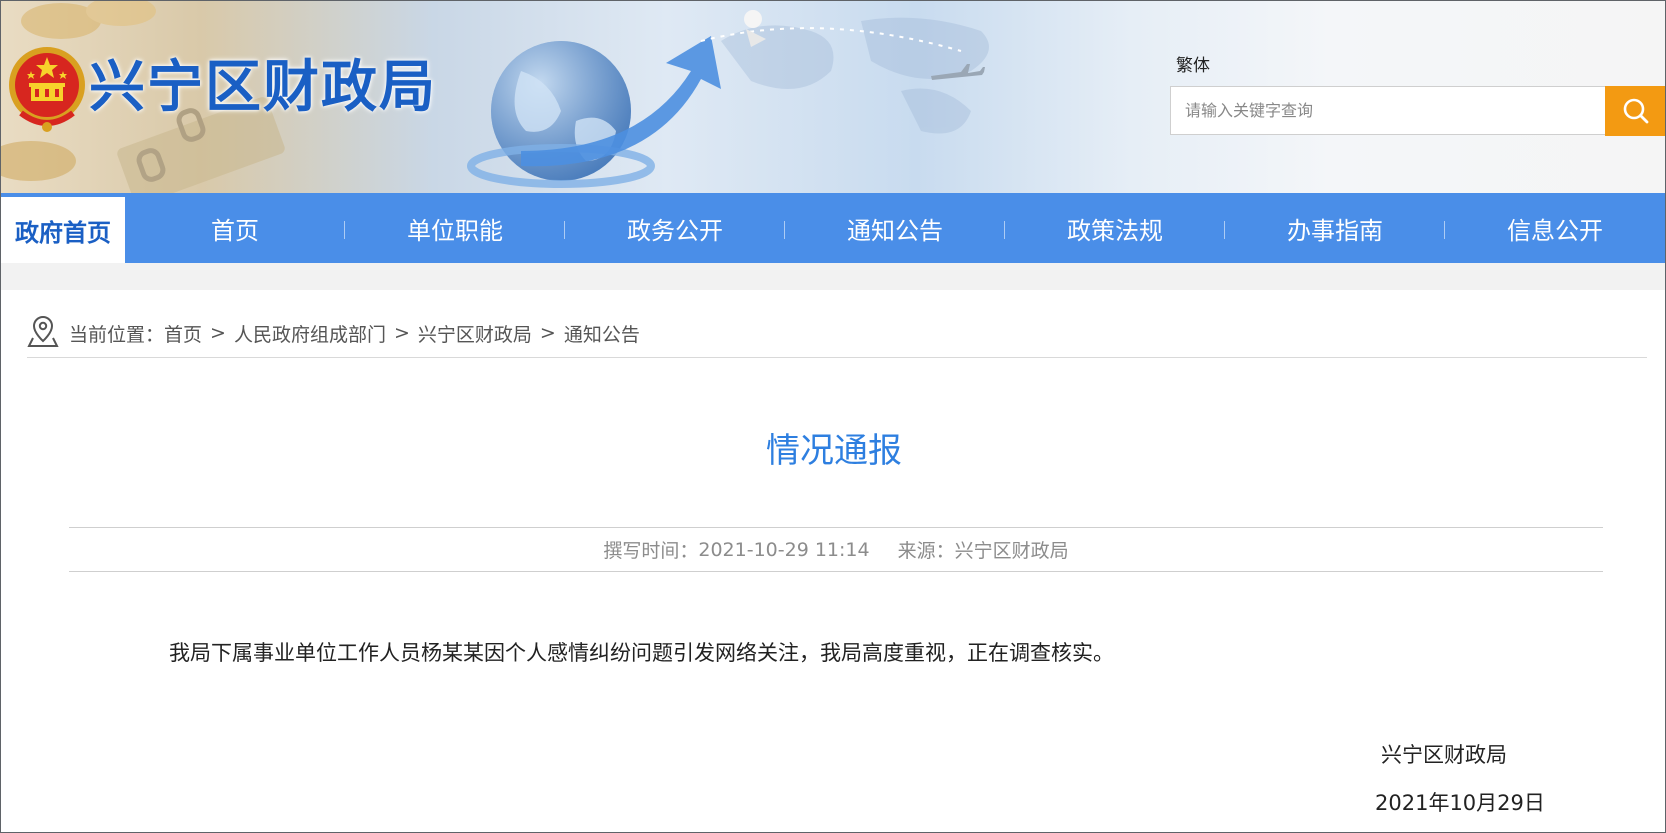  Describe the element at coordinates (926, 551) in the screenshot. I see `source-label: 来源：` at that location.